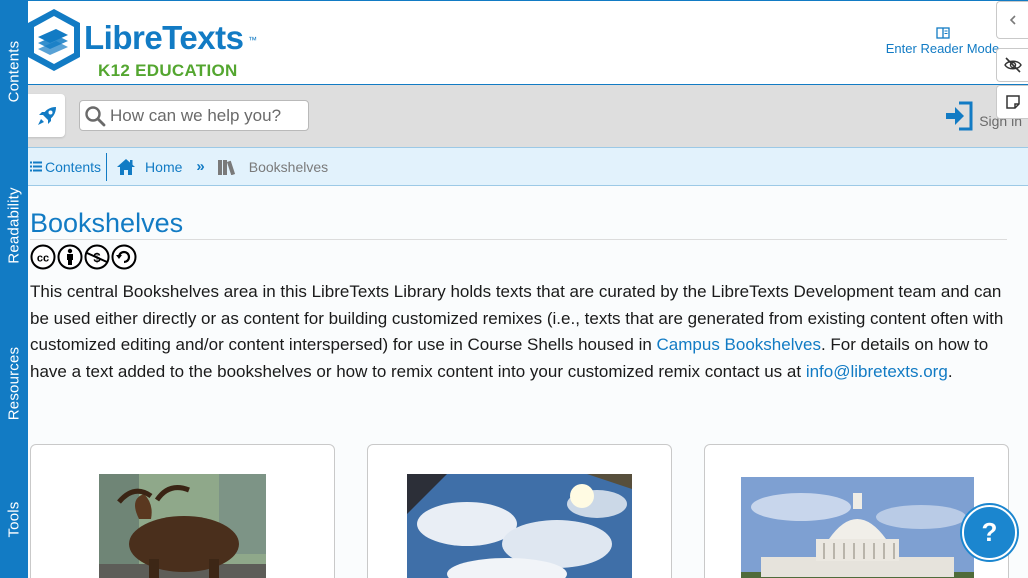 Image resolution: width=1028 pixels, height=578 pixels. What do you see at coordinates (97, 257) in the screenshot?
I see `nc-icon: $` at bounding box center [97, 257].